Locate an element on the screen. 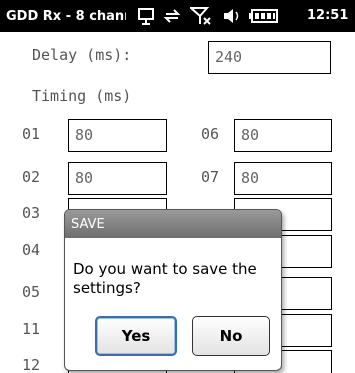  channel-01-label: 01 is located at coordinates (31, 134).